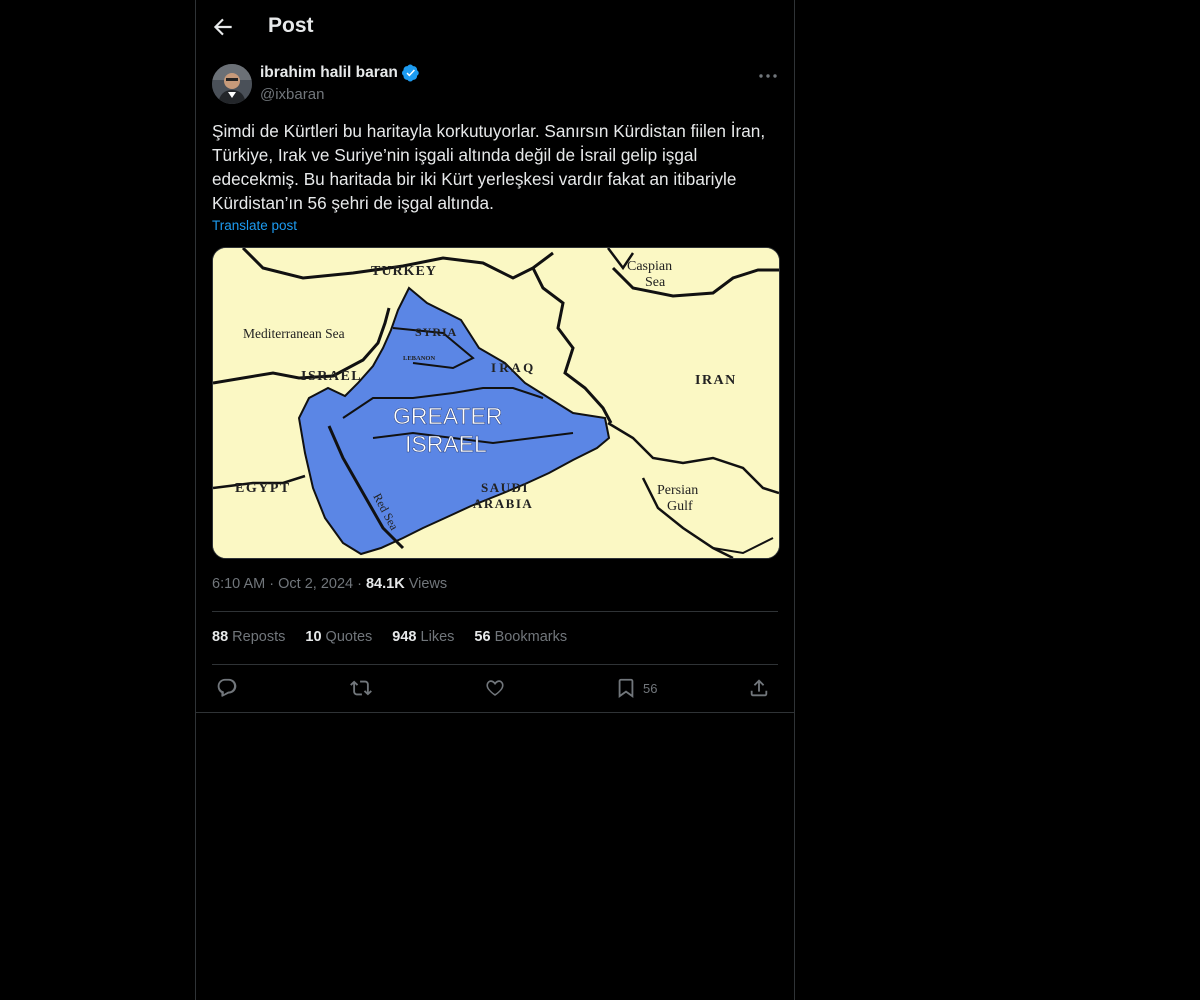 The image size is (1200, 1000). Describe the element at coordinates (349, 637) in the screenshot. I see `quotes-label: Quotes` at that location.